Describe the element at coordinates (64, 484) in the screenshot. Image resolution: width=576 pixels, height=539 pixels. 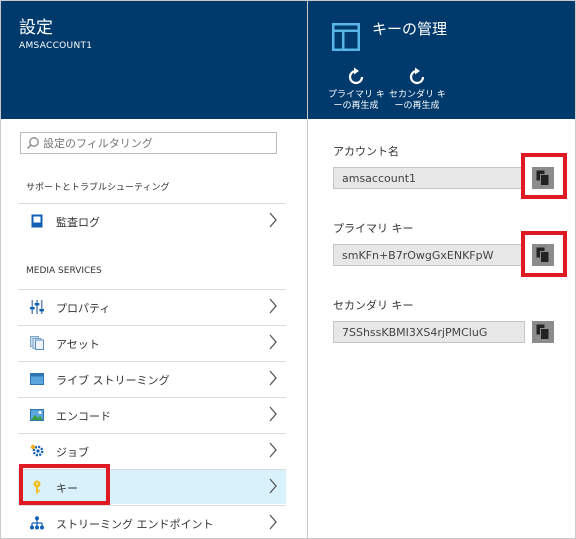
I see `keys-highlight-box` at that location.